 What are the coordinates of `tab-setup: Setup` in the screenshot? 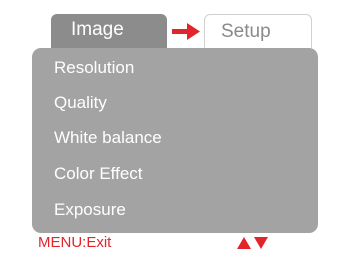 It's located at (258, 31).